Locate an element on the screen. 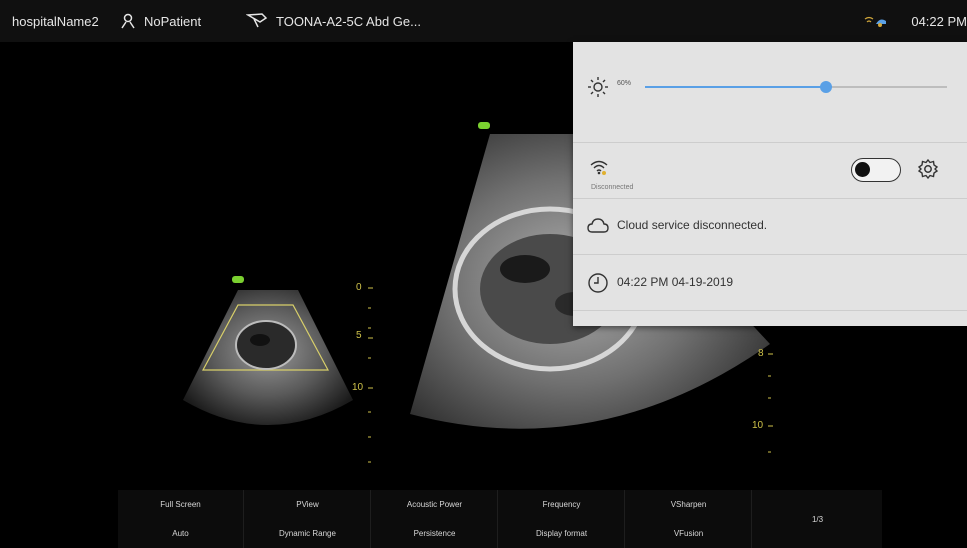  network-status-icon is located at coordinates (876, 21).